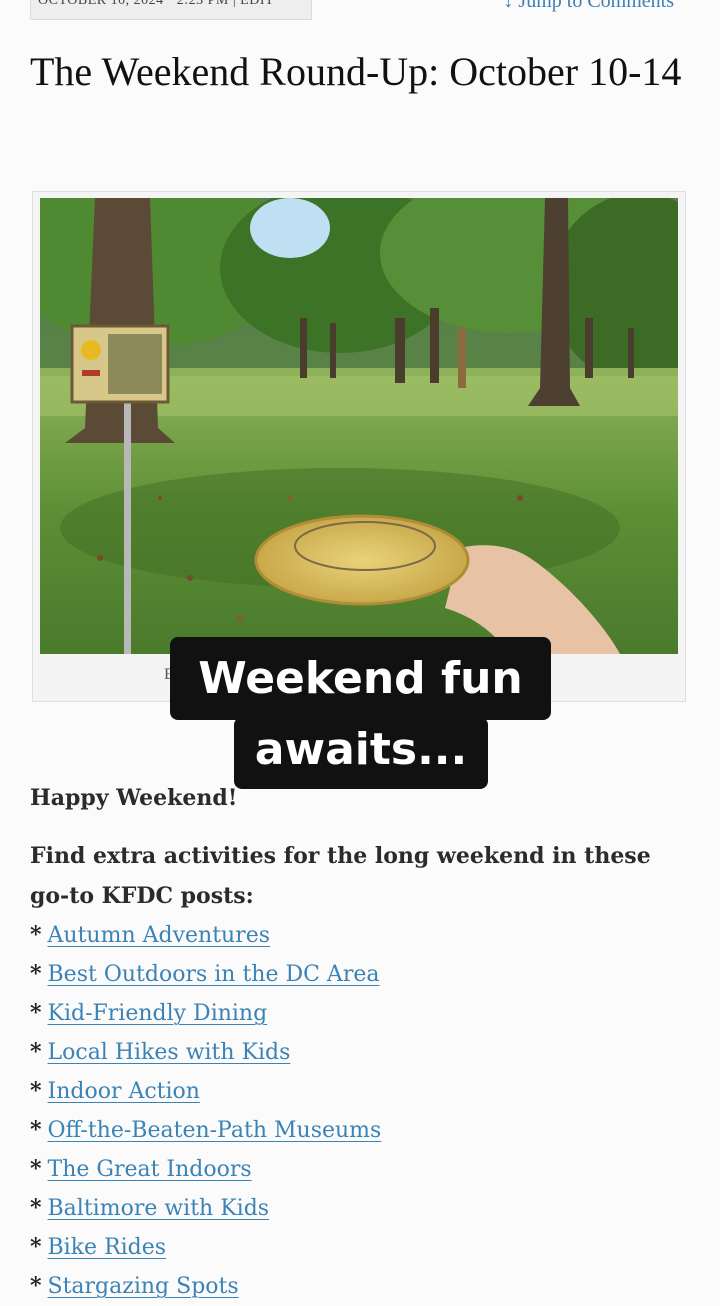 The height and width of the screenshot is (1306, 720). I want to click on list-item: * The Great Indoors, so click(360, 1169).